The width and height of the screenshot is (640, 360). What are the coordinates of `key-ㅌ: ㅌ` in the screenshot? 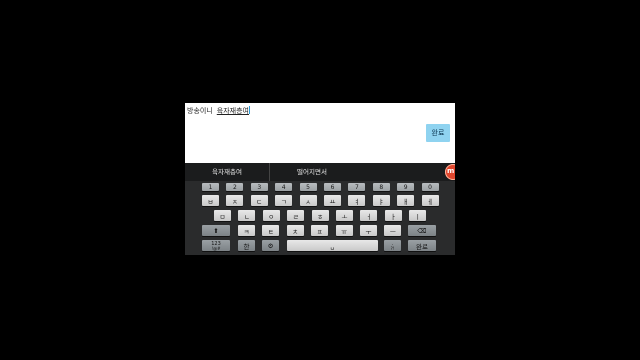 It's located at (271, 230).